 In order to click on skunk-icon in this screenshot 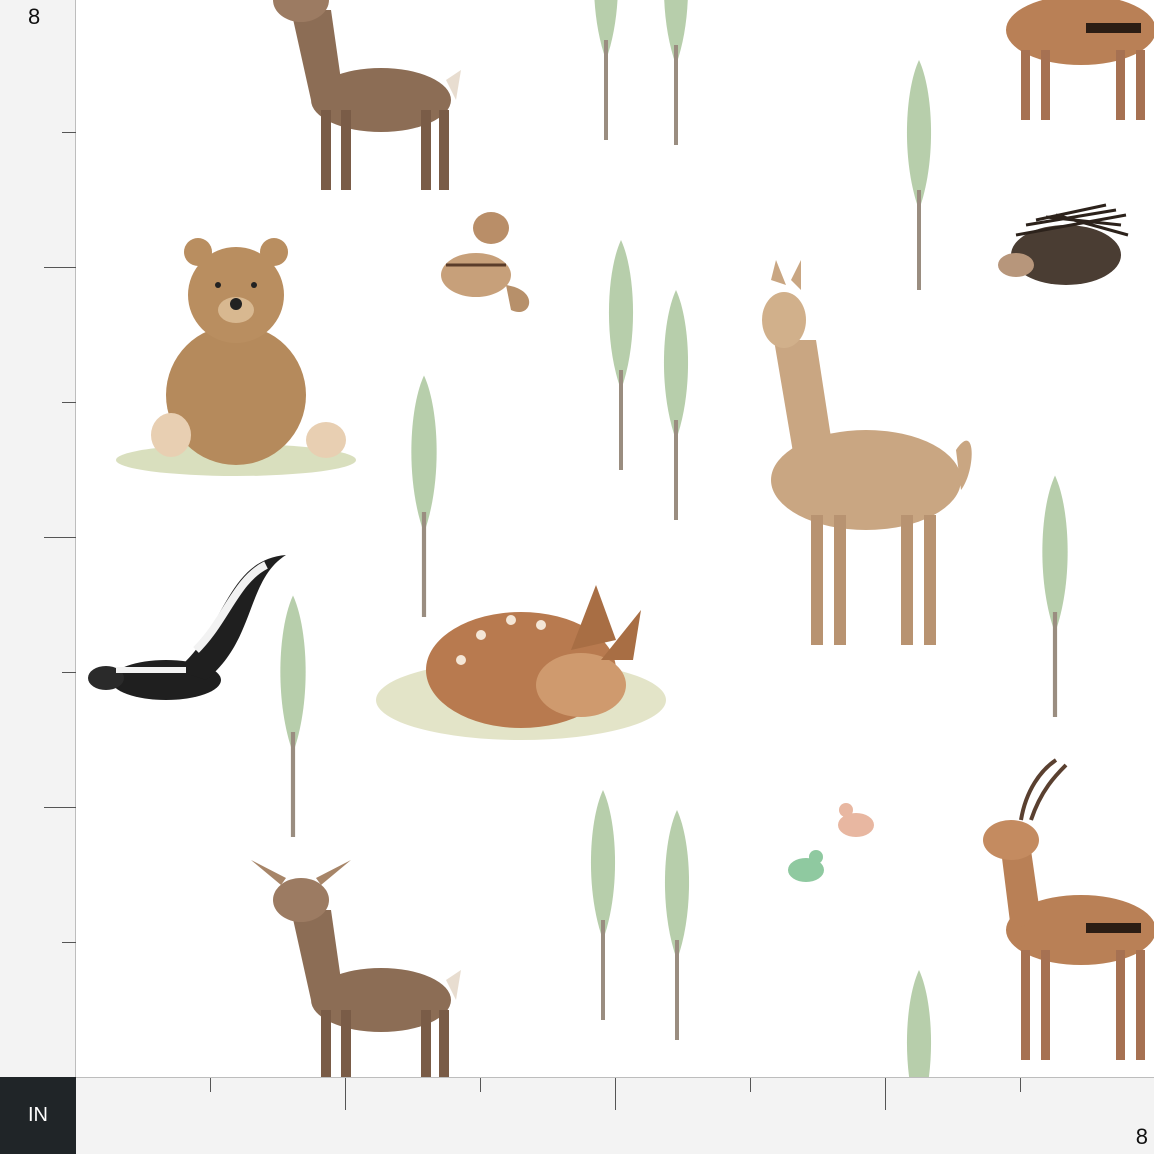, I will do `click(187, 627)`.